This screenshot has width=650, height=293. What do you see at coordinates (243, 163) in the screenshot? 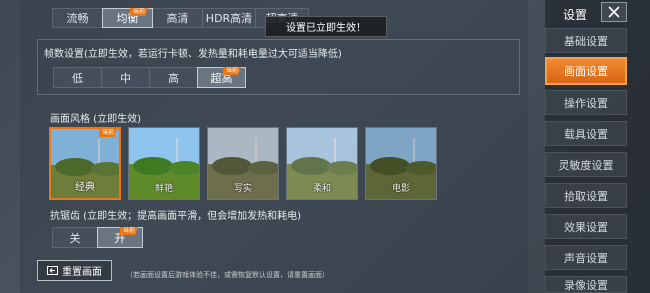
I see `style-option-realistic: 写实` at bounding box center [243, 163].